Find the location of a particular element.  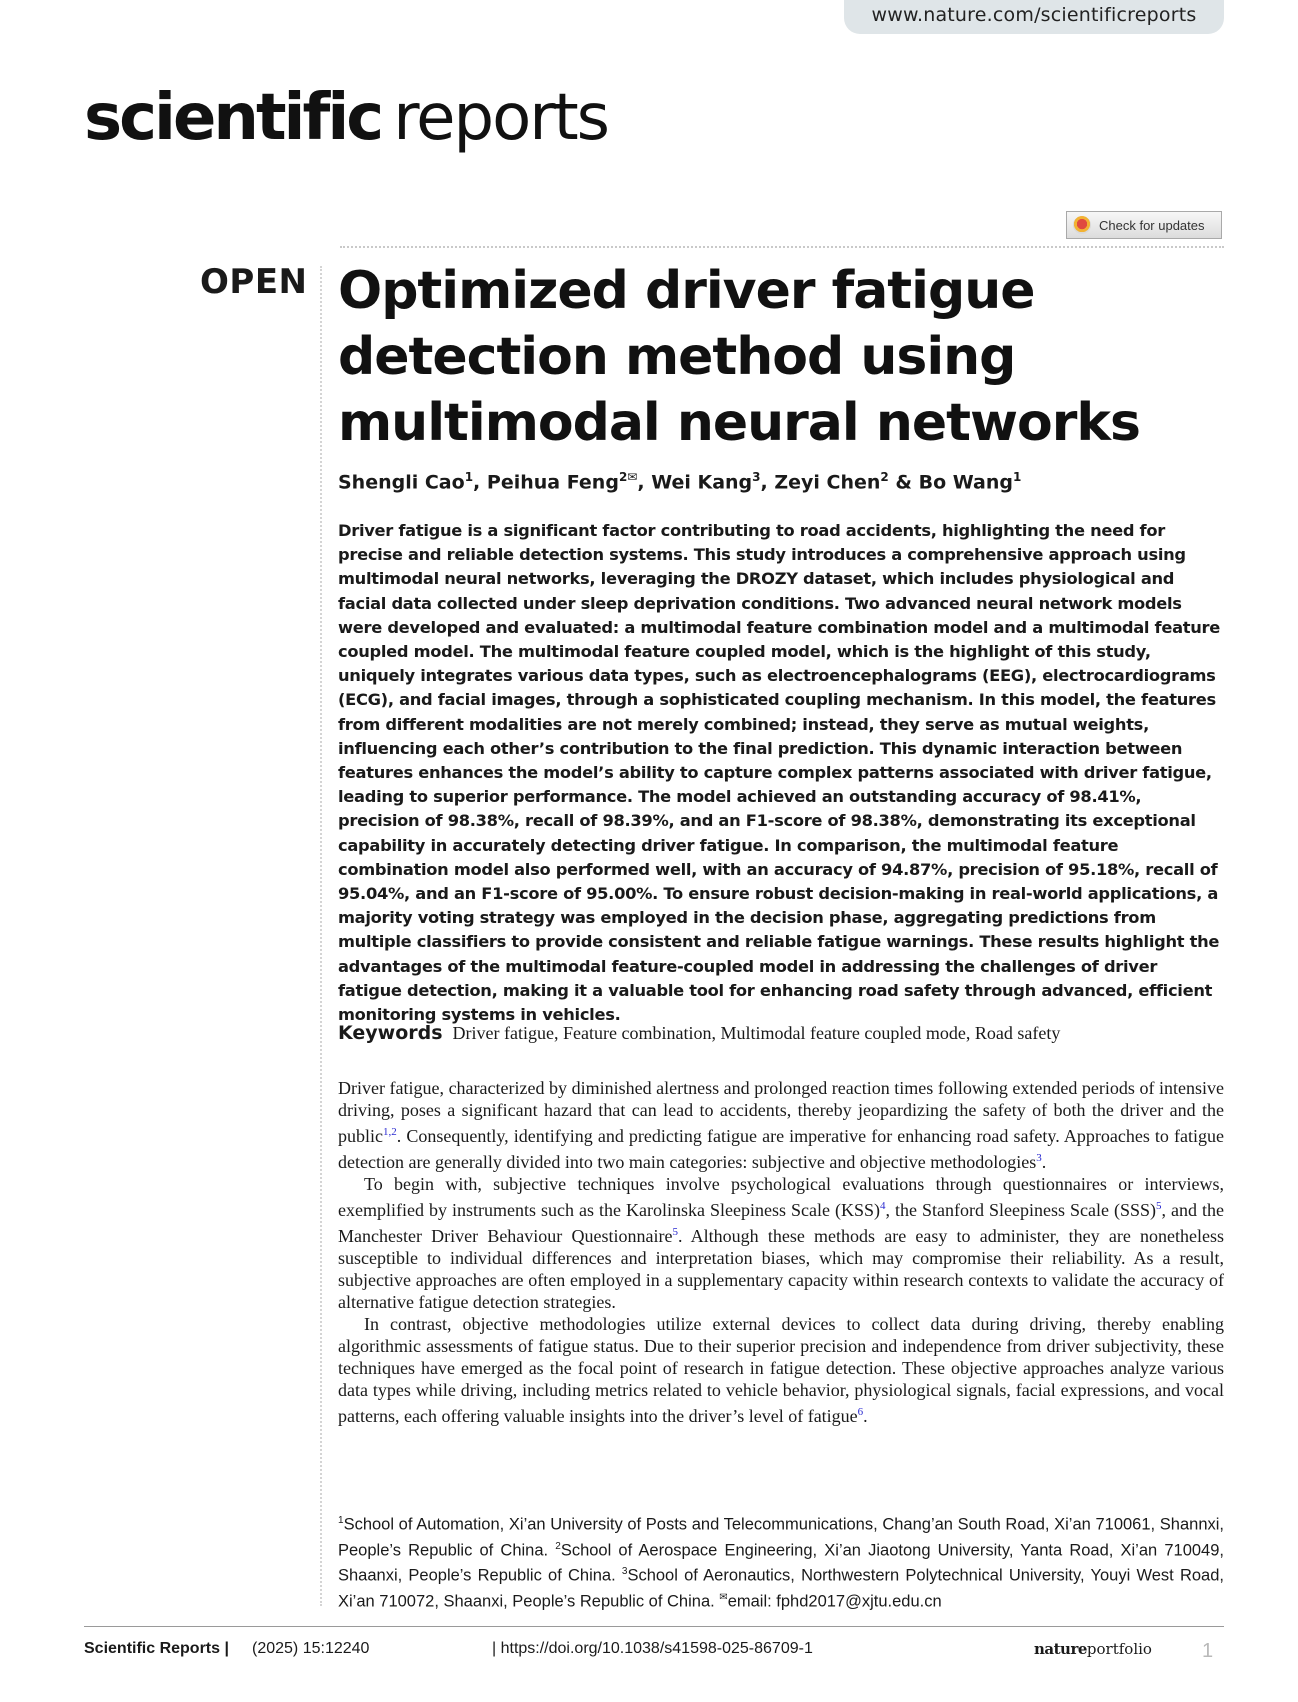

author-affiliation-marker: 2✉ is located at coordinates (628, 477).